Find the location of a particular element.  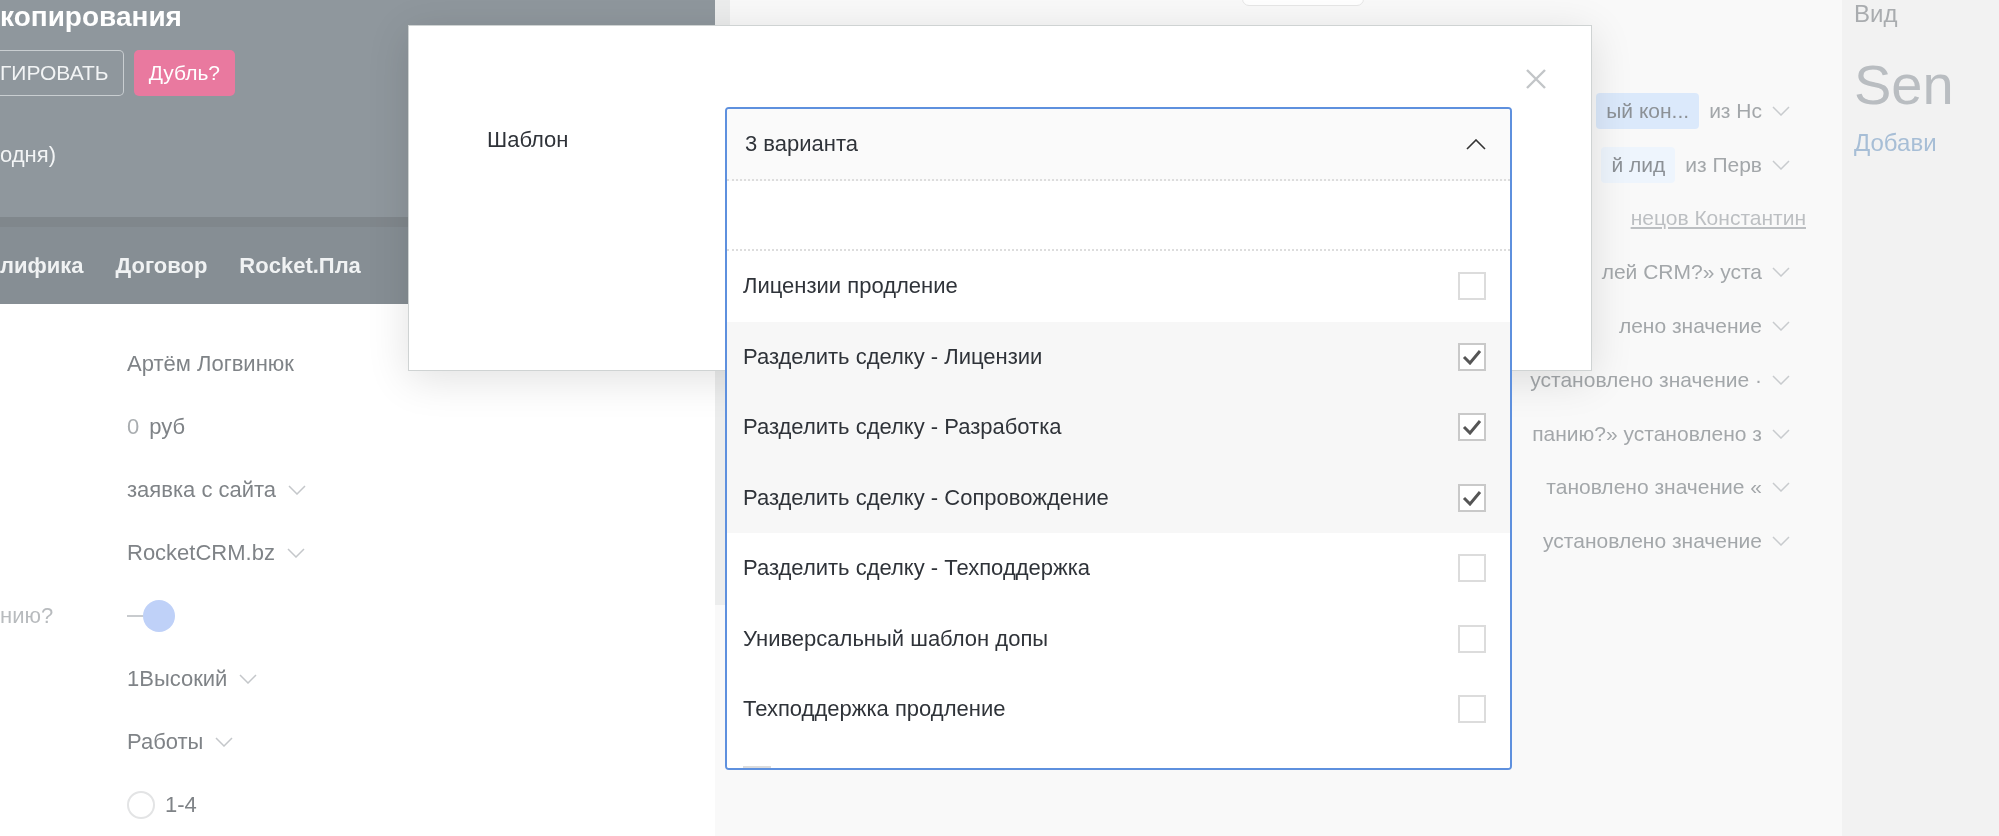

select-value: Работы is located at coordinates (165, 741).